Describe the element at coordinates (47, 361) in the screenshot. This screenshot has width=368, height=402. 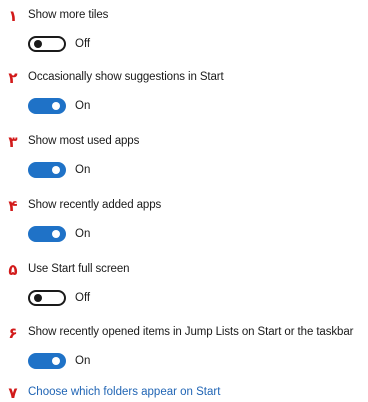
I see `jump-lists-toggle` at that location.